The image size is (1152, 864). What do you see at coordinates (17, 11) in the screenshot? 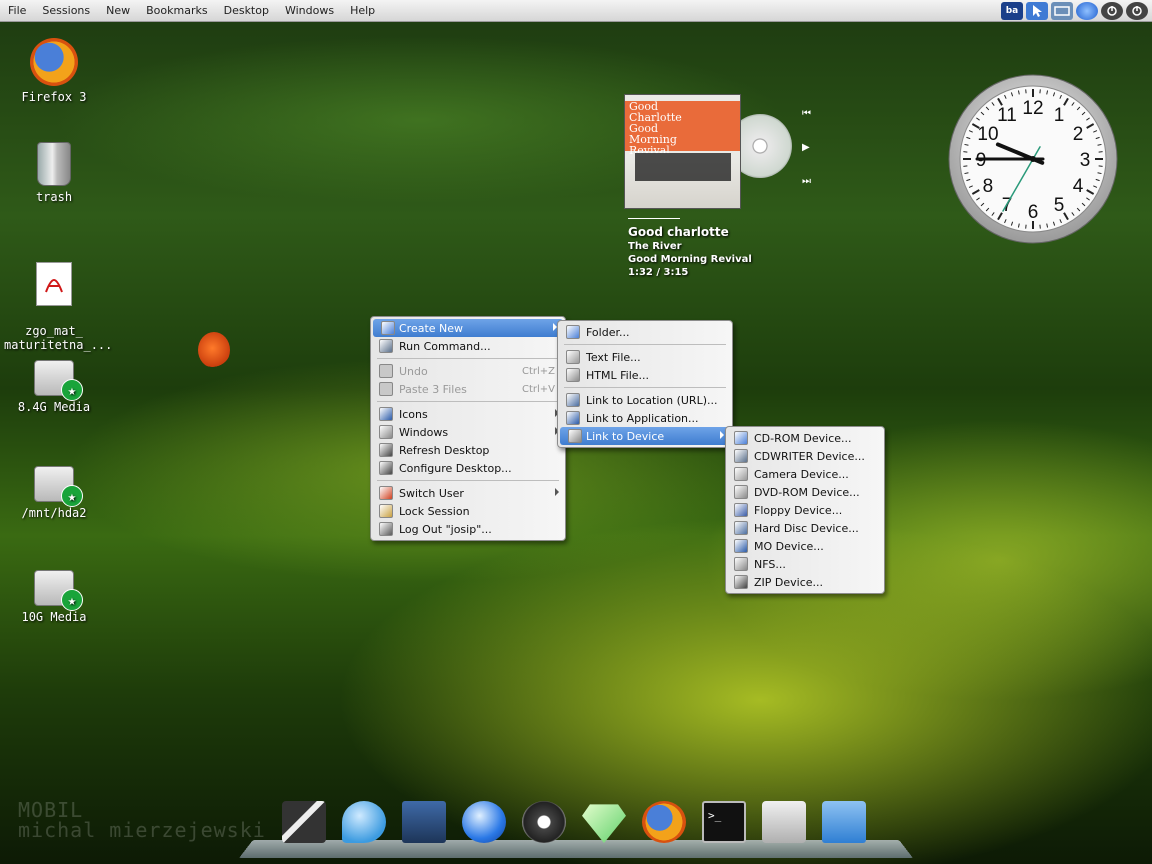
I see `menu-file: File` at bounding box center [17, 11].